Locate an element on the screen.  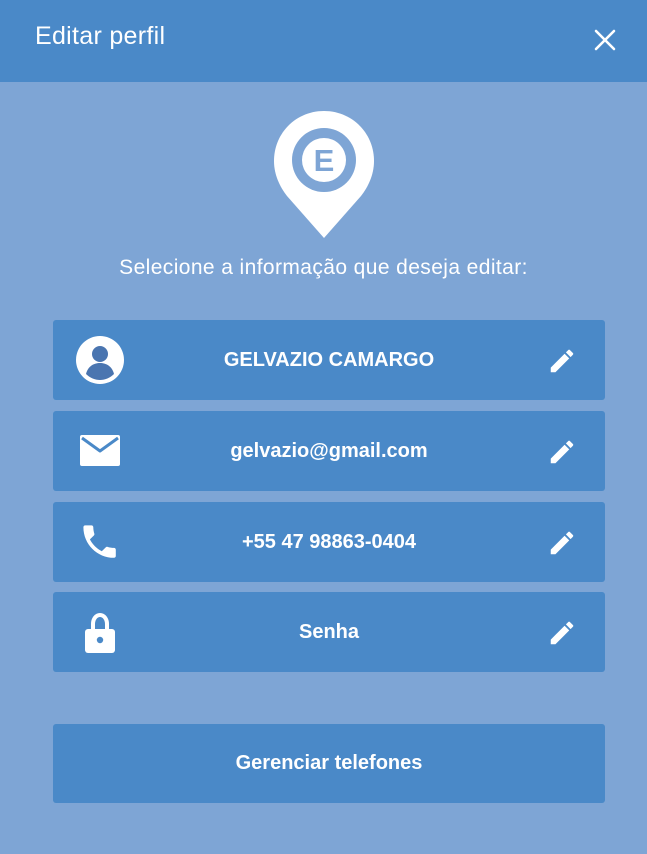
edit-email-row: gelvazio@gmail.com is located at coordinates (329, 451).